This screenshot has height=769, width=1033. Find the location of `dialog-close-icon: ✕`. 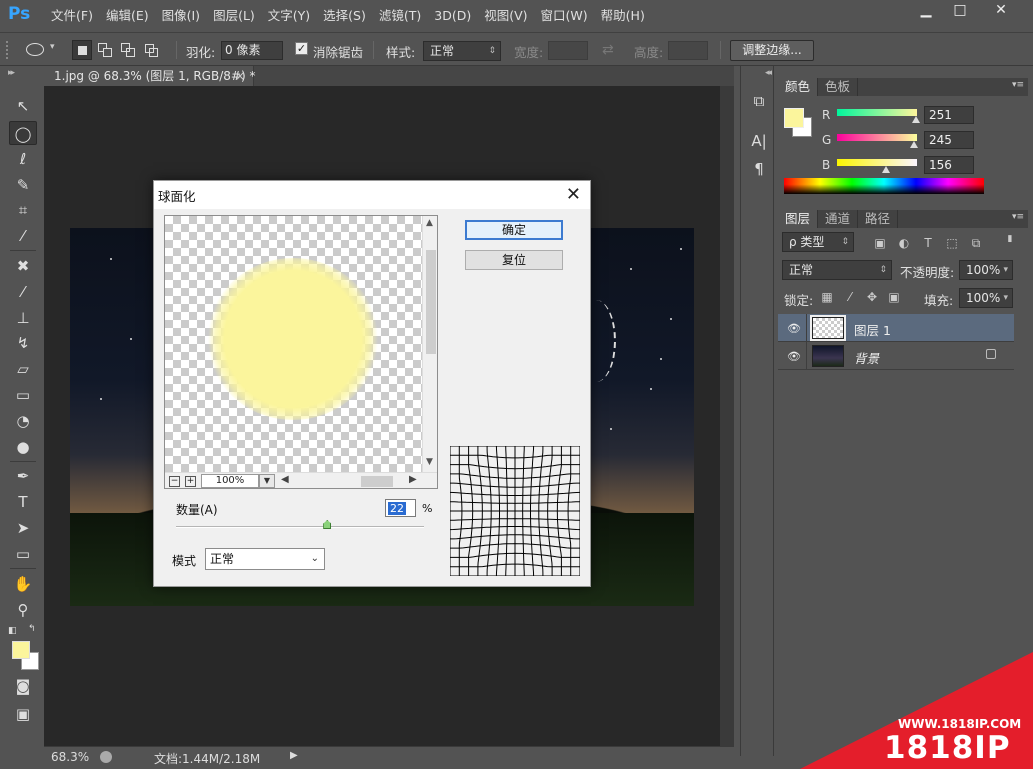

dialog-close-icon: ✕ is located at coordinates (573, 194).